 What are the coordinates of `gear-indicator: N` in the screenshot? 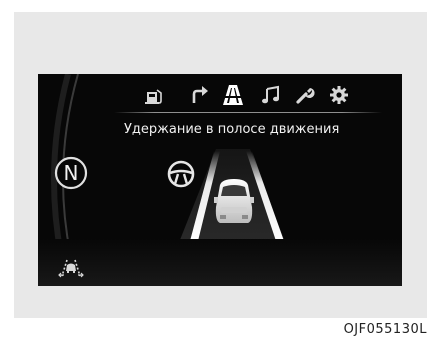 It's located at (71, 173).